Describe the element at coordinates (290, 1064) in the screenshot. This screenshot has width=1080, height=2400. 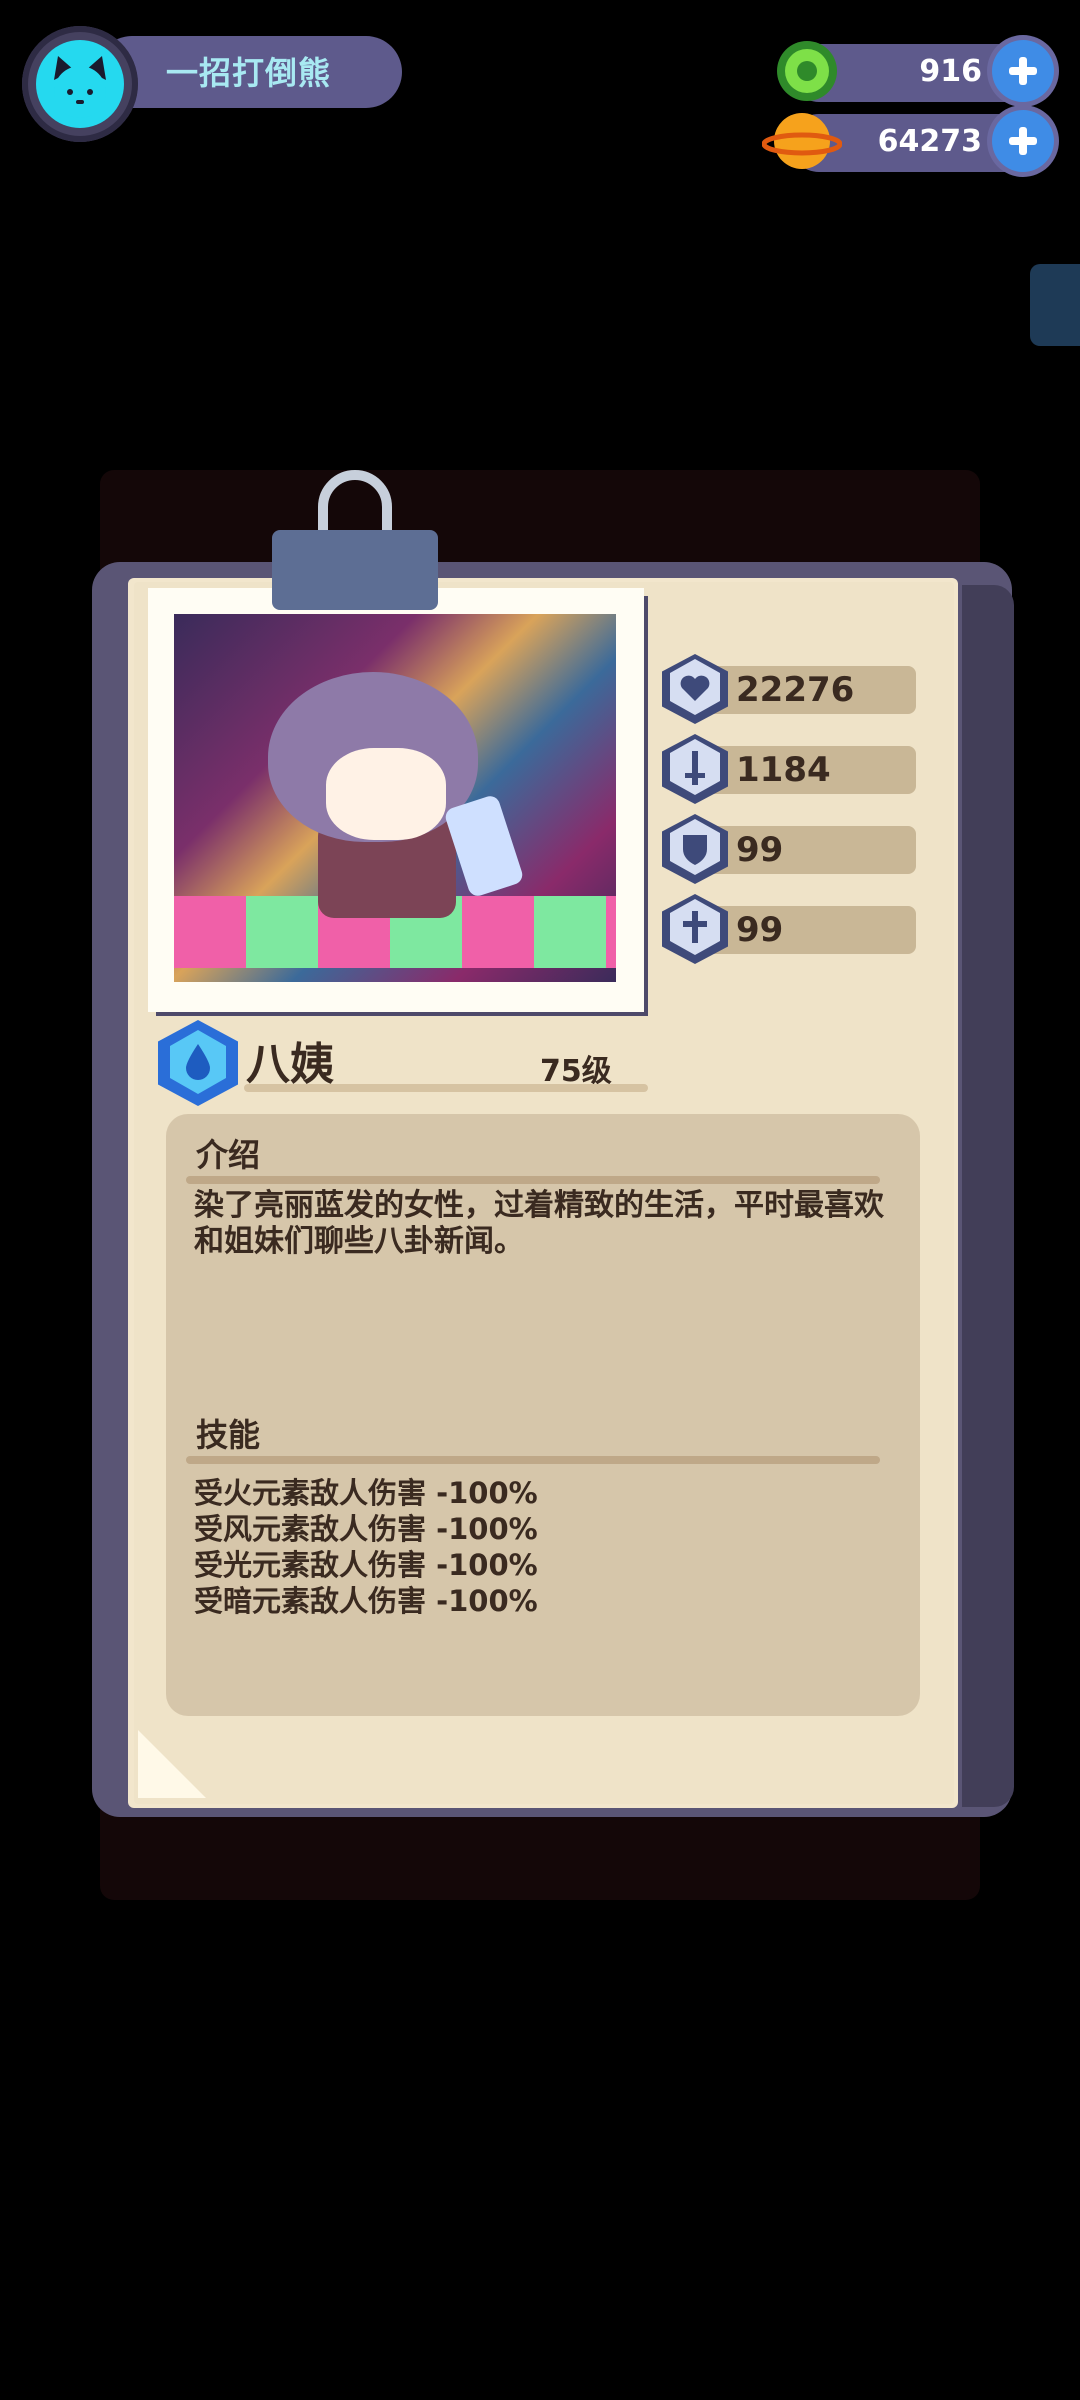
I see `hero-name: 八姨` at that location.